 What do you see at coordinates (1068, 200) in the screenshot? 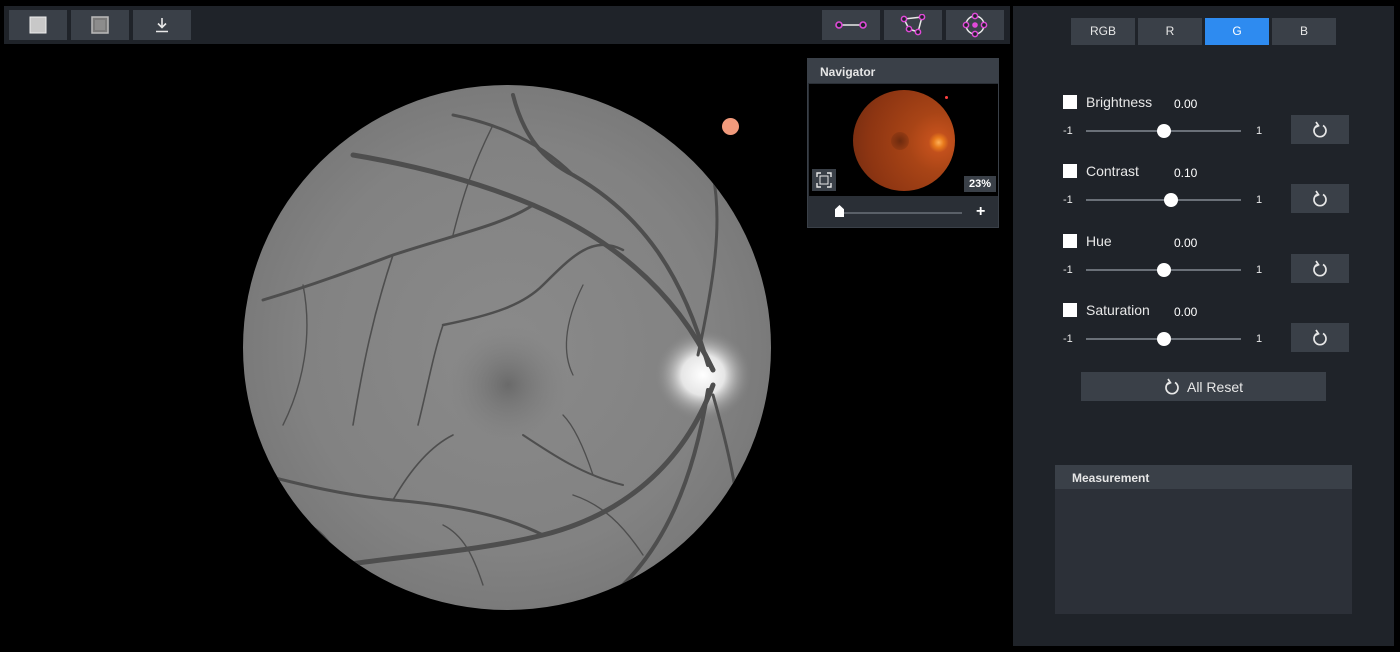
I see `contrast-min: -1` at bounding box center [1068, 200].